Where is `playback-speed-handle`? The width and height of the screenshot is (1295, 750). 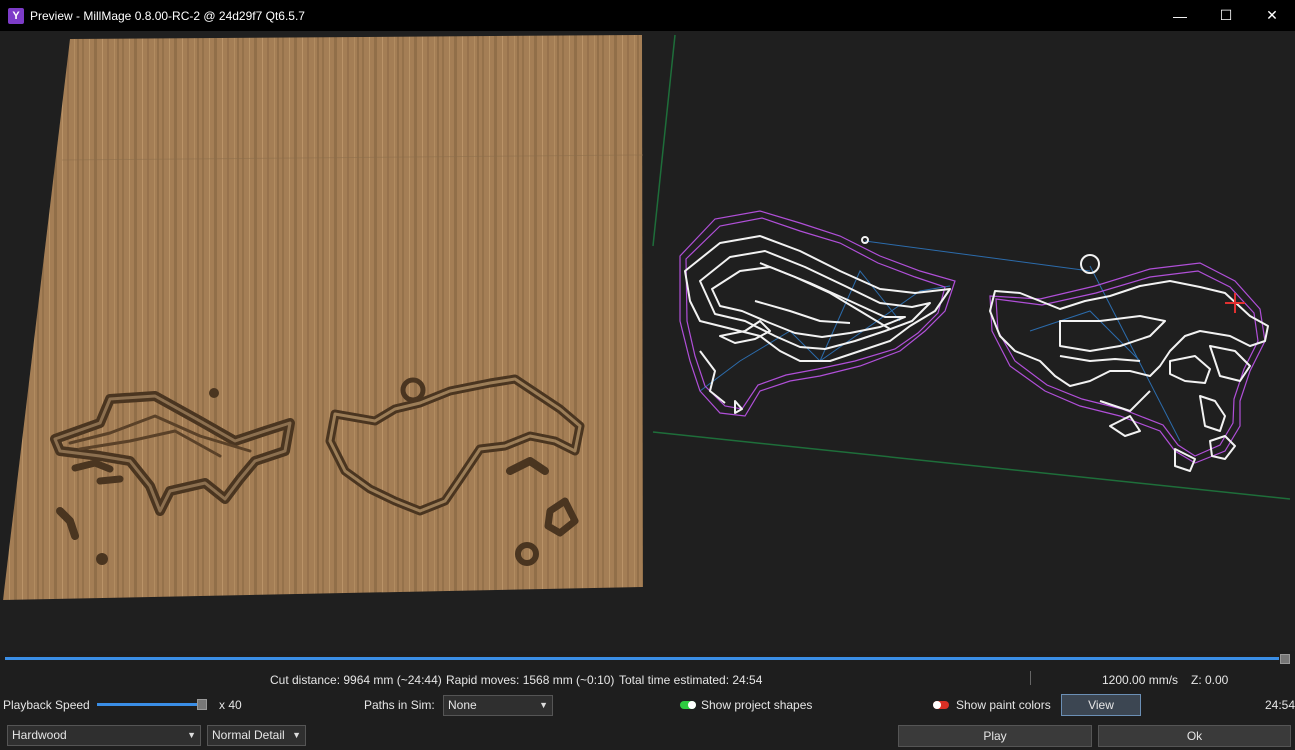 playback-speed-handle is located at coordinates (202, 704).